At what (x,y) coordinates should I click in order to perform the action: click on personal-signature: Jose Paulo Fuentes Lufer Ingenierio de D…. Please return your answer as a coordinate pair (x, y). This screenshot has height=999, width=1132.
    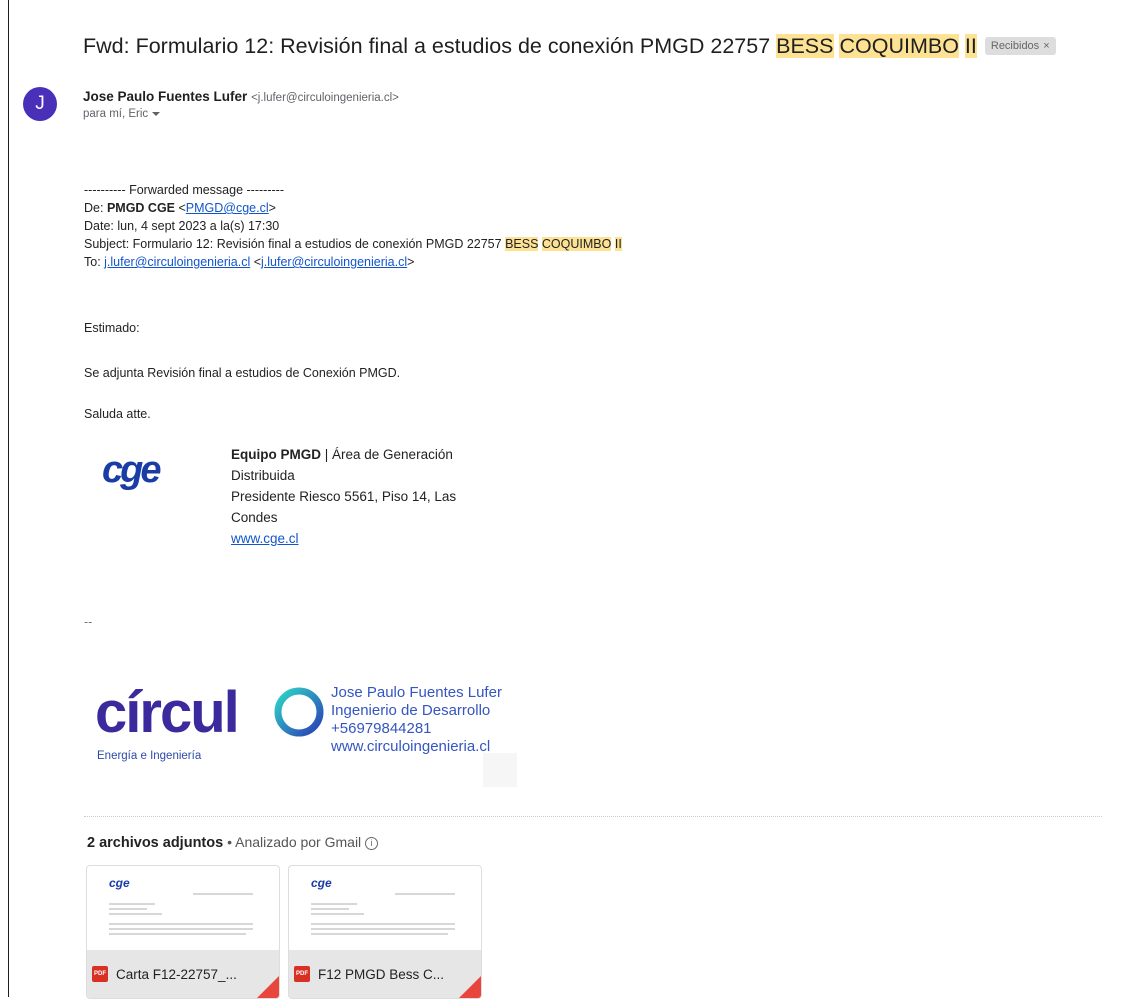
    Looking at the image, I should click on (416, 720).